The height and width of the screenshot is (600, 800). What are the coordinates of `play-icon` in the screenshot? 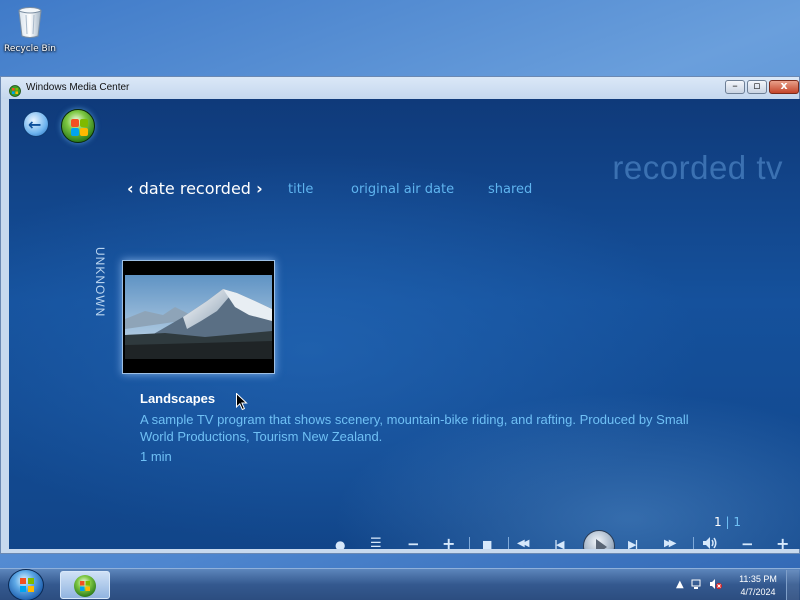 It's located at (601, 544).